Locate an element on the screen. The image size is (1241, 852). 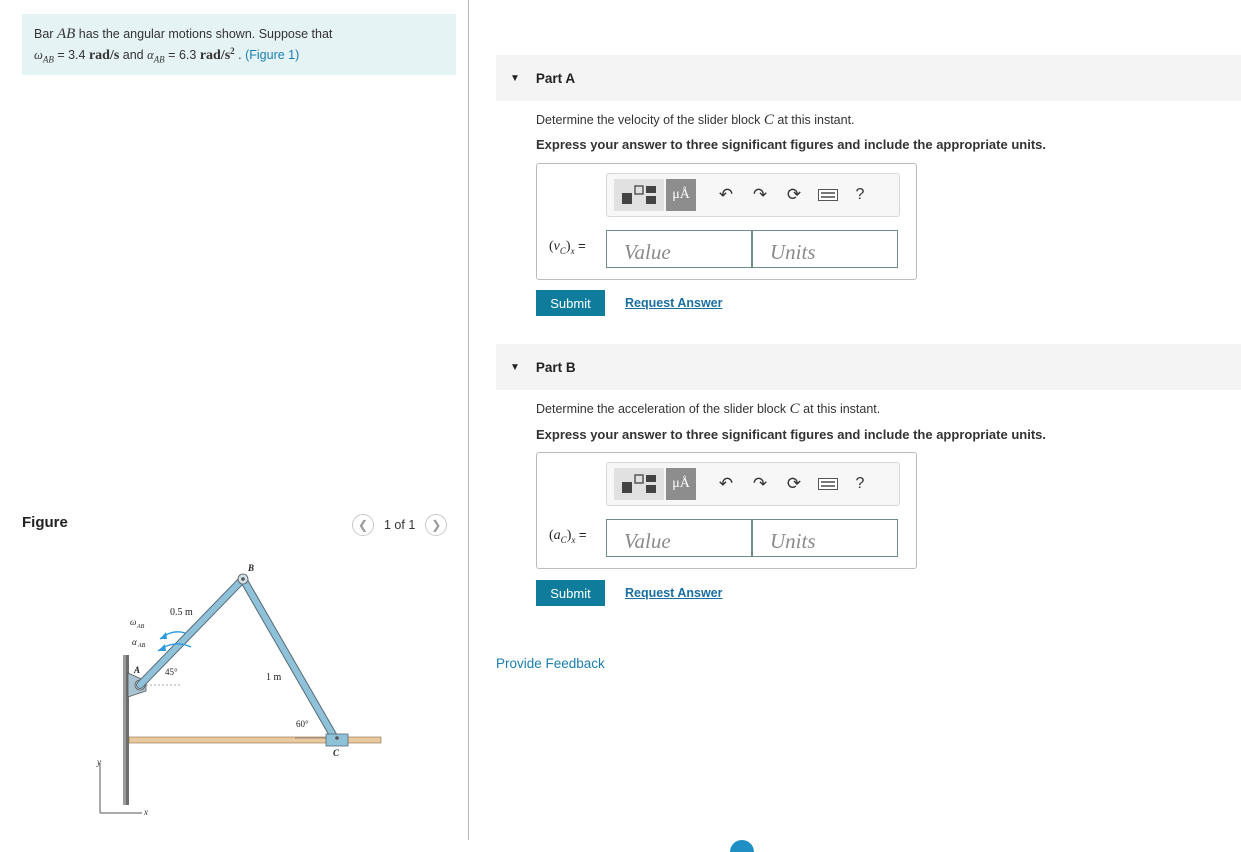
label-omega-sub: AB is located at coordinates (140, 627).